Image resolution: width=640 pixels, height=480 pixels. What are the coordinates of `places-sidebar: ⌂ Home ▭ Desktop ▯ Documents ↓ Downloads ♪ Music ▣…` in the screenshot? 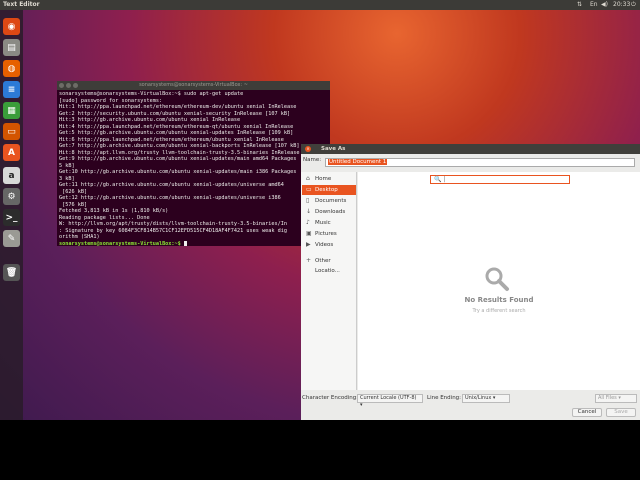 It's located at (329, 281).